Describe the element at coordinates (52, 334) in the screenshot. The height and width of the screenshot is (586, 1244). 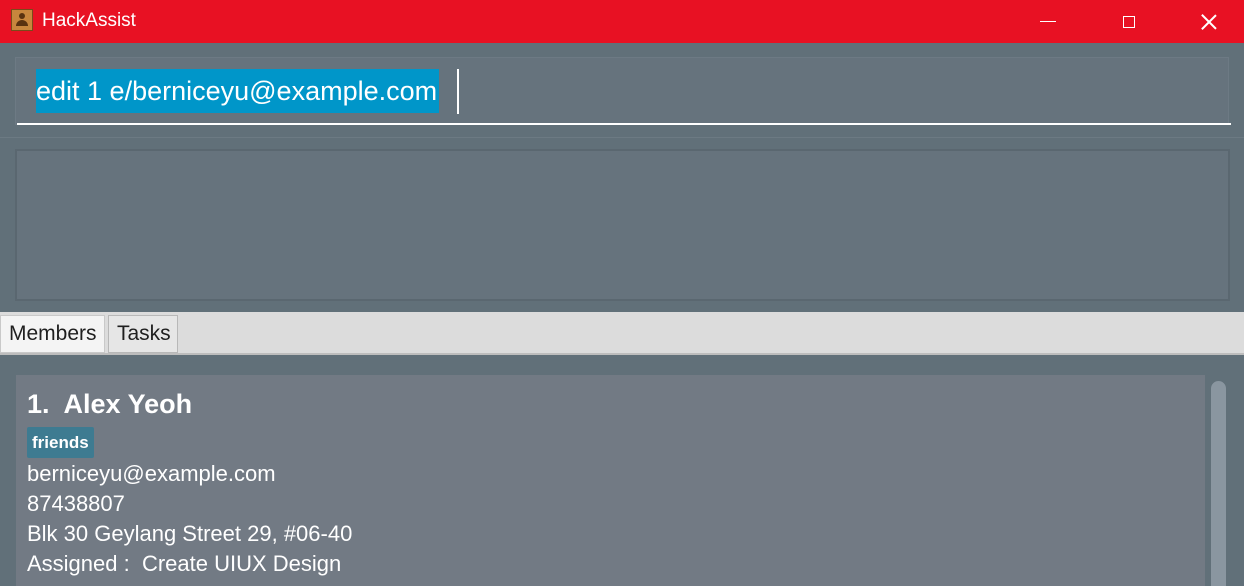
I see `tab-members: Members` at that location.